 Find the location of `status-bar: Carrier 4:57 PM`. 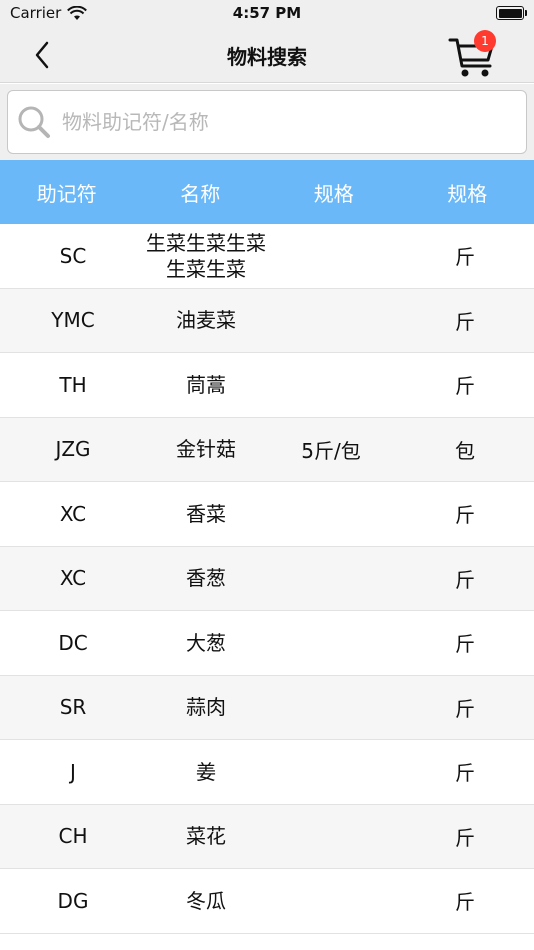

status-bar: Carrier 4:57 PM is located at coordinates (267, 14).